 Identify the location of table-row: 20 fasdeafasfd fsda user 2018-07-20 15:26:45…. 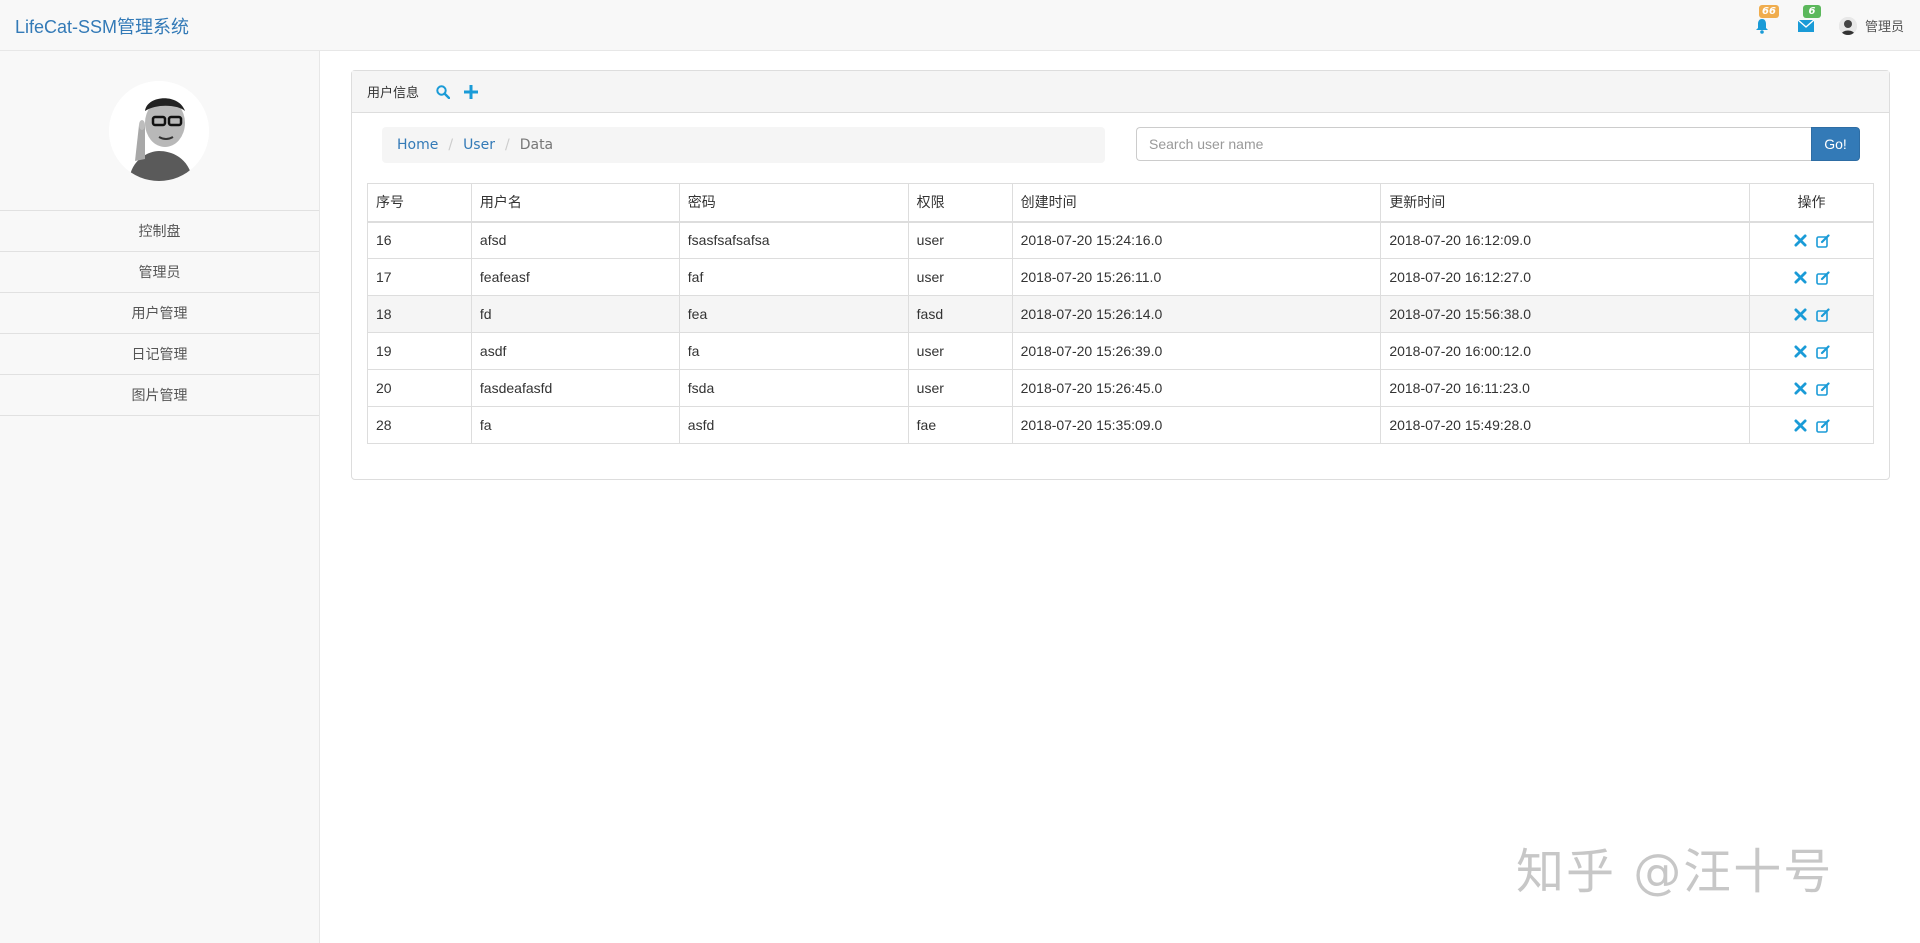
(1120, 388).